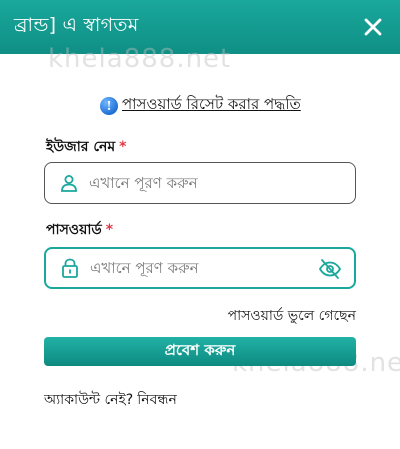 The image size is (400, 449). I want to click on login-button: প্রবেশ করুন, so click(200, 351).